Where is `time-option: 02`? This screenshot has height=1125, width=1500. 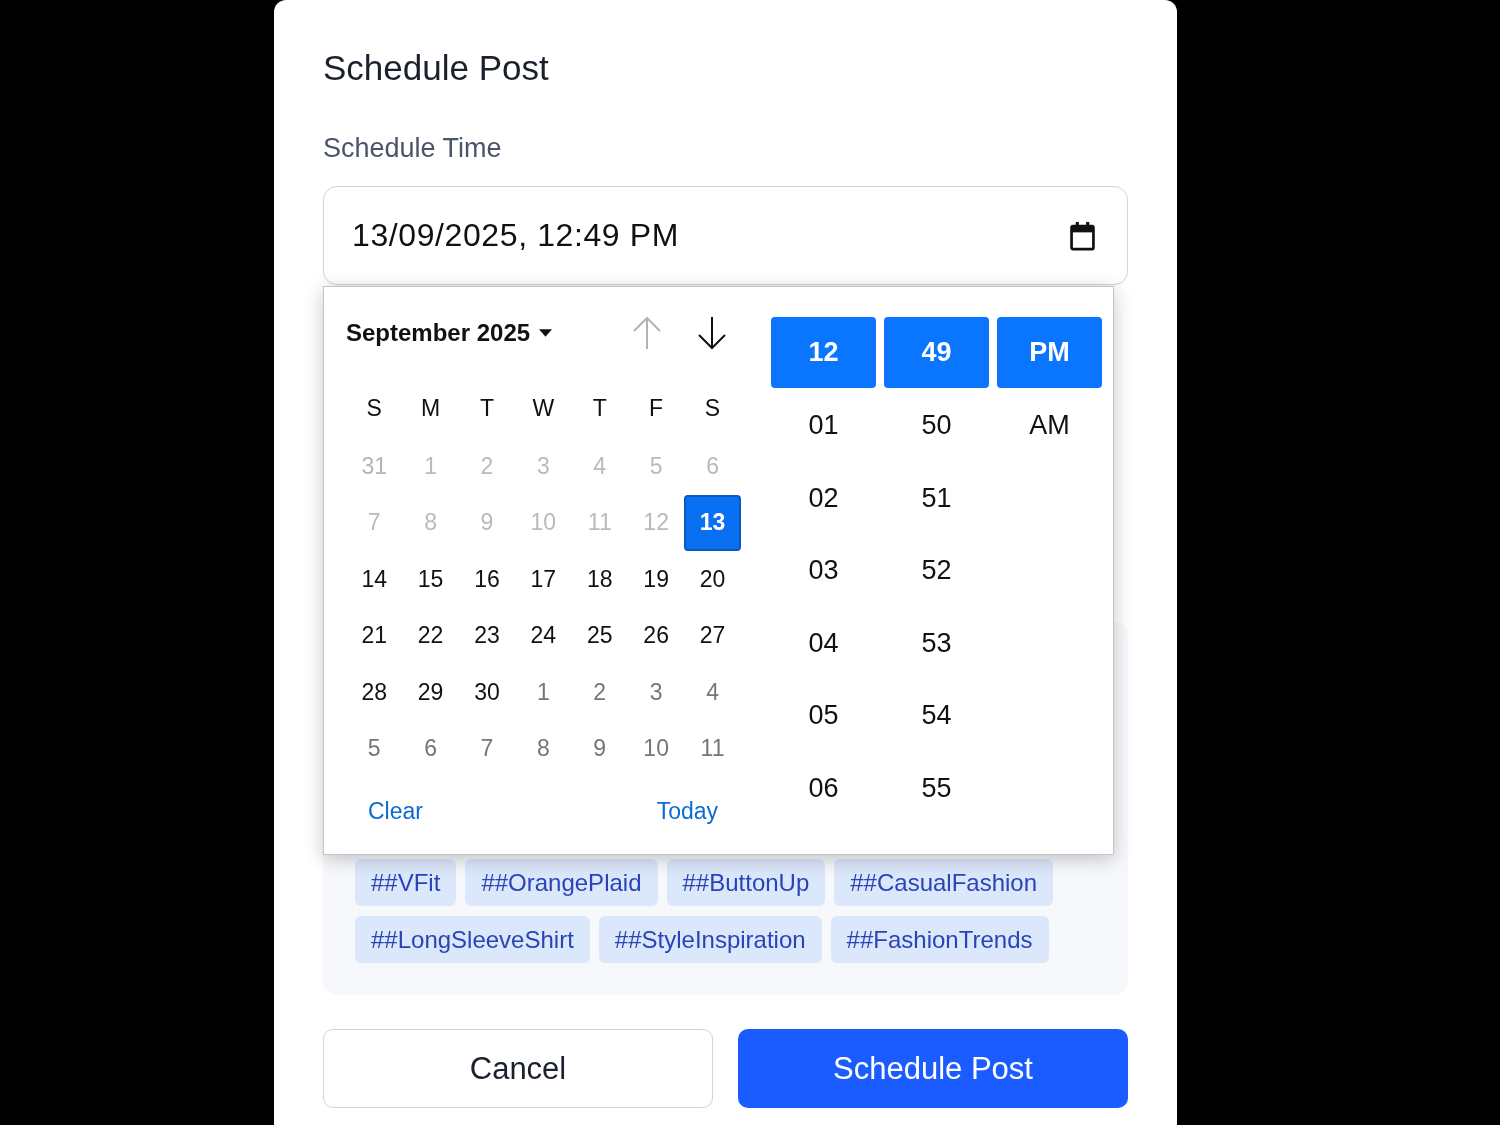 time-option: 02 is located at coordinates (823, 498).